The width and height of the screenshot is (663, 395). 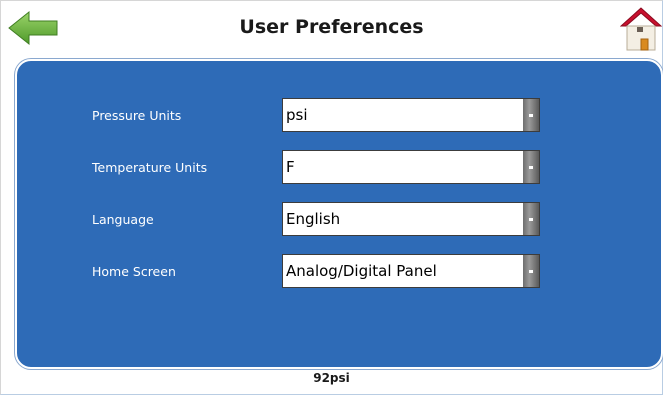 I want to click on pressure-reading-status: 92psi, so click(x=331, y=378).